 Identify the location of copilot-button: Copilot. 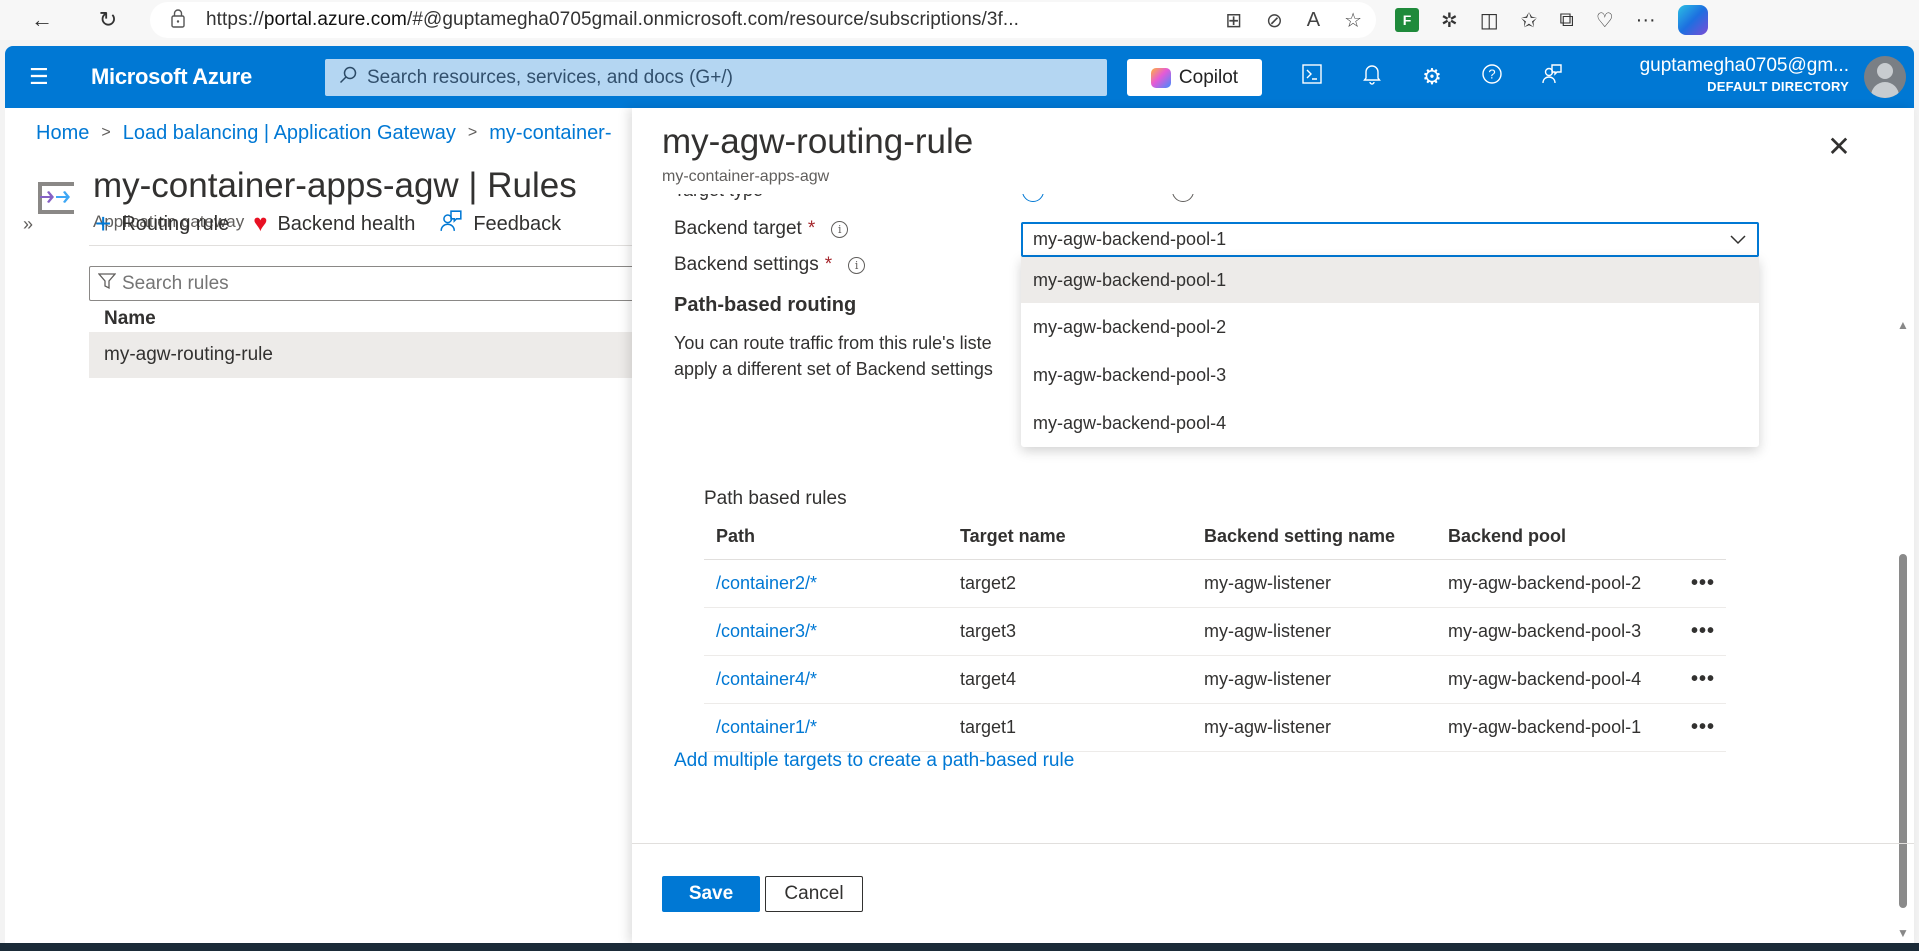
(1194, 77).